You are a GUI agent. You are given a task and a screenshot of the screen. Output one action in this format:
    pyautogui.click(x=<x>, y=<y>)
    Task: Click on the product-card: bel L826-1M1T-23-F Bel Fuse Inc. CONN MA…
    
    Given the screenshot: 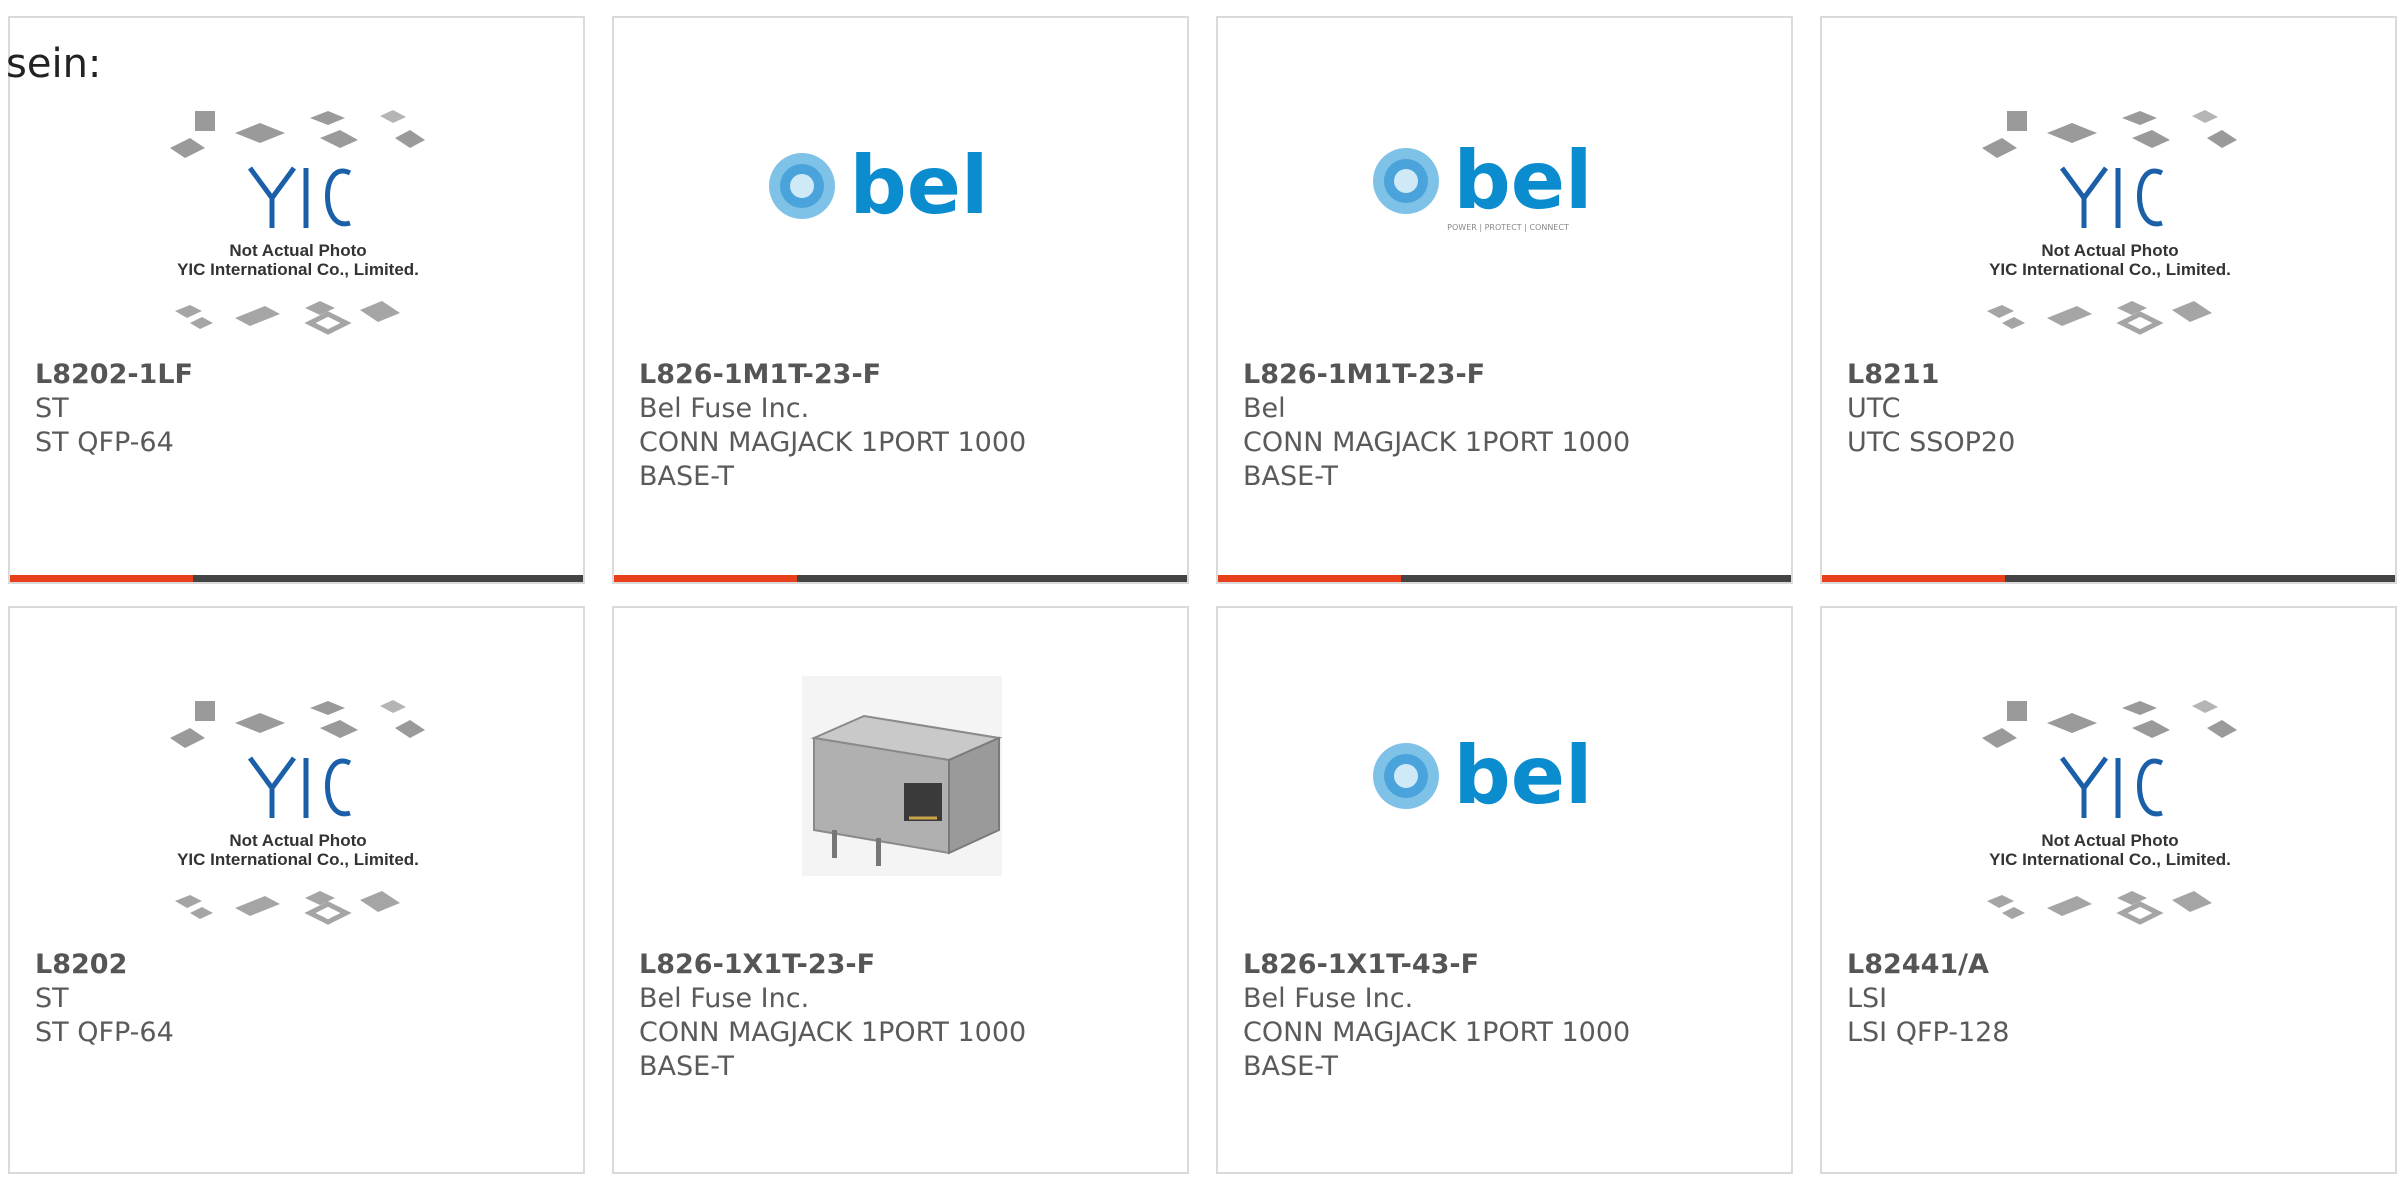 What is the action you would take?
    pyautogui.click(x=900, y=300)
    